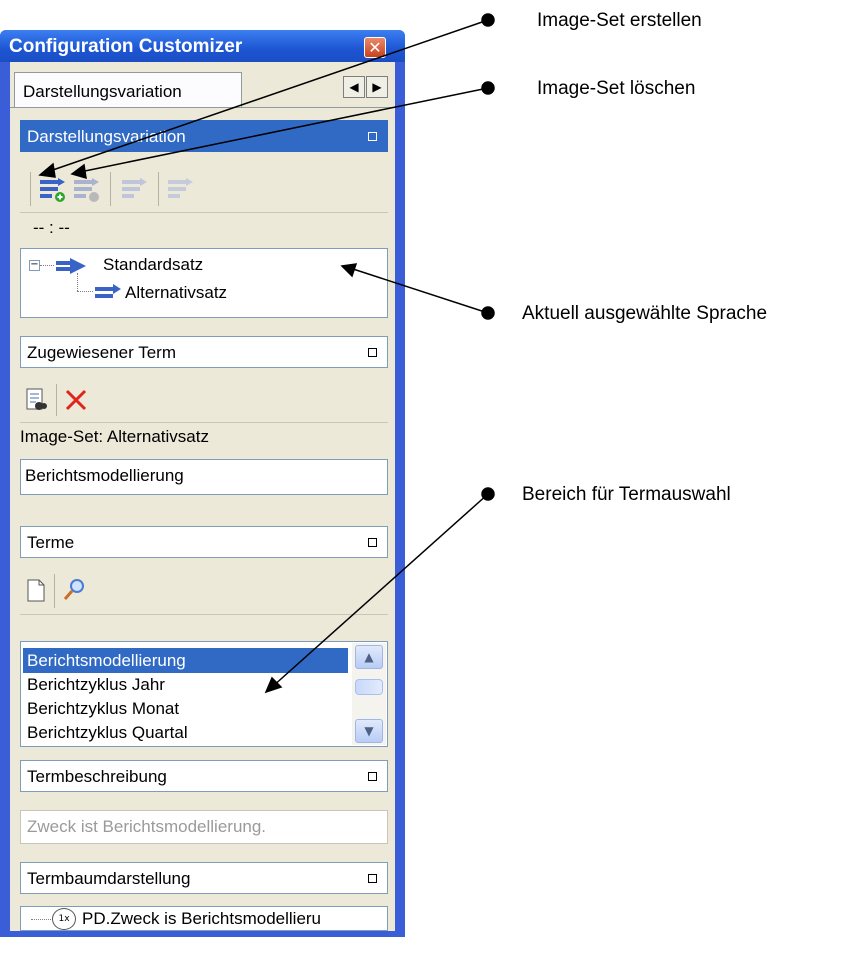 This screenshot has height=967, width=847. What do you see at coordinates (616, 88) in the screenshot?
I see `annotation-image-set-delete: Image-Set löschen` at bounding box center [616, 88].